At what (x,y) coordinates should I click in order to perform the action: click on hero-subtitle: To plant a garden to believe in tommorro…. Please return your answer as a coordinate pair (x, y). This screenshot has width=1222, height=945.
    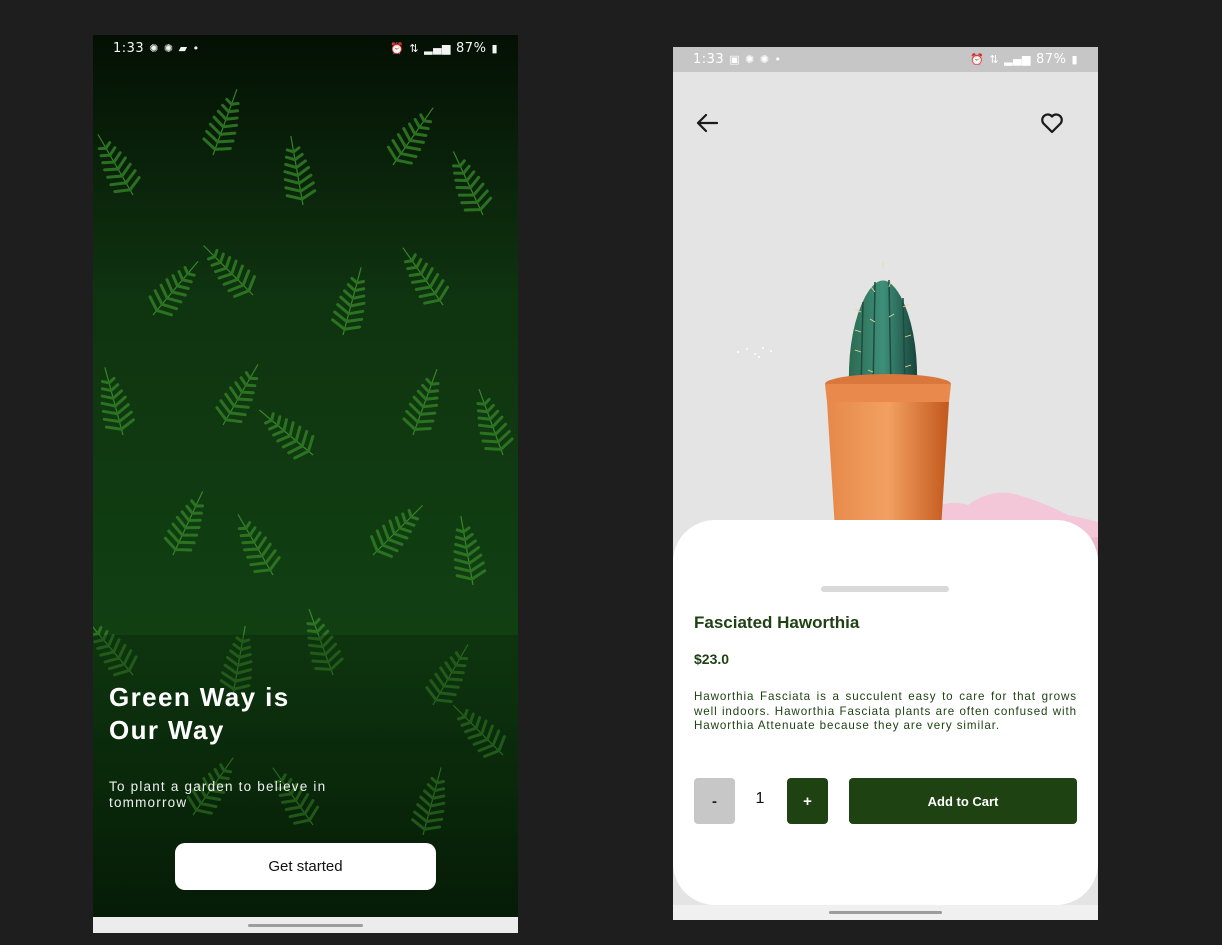
    Looking at the image, I should click on (218, 794).